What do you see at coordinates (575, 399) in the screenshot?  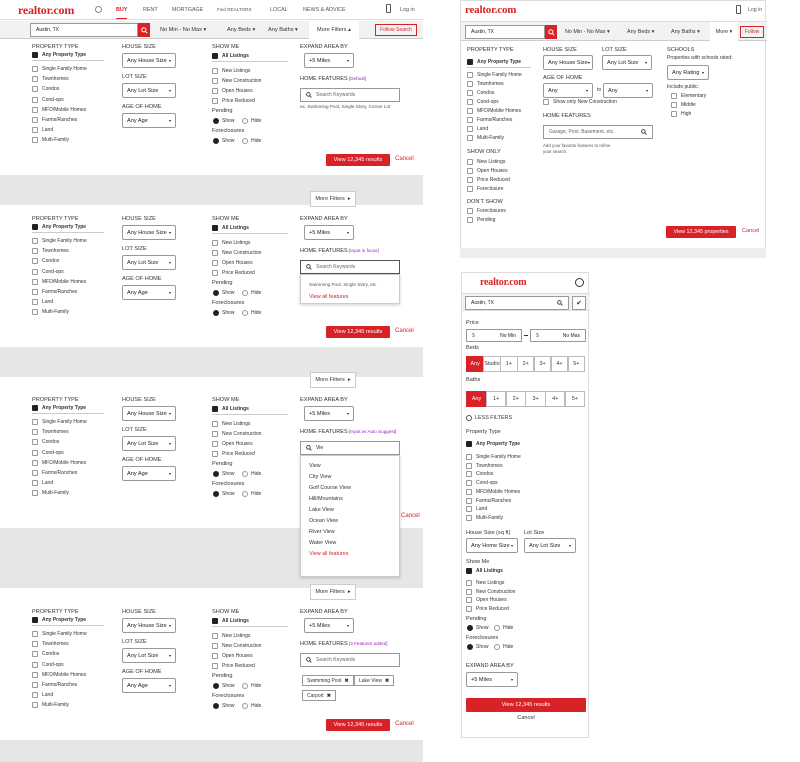 I see `baths-option: 5+` at bounding box center [575, 399].